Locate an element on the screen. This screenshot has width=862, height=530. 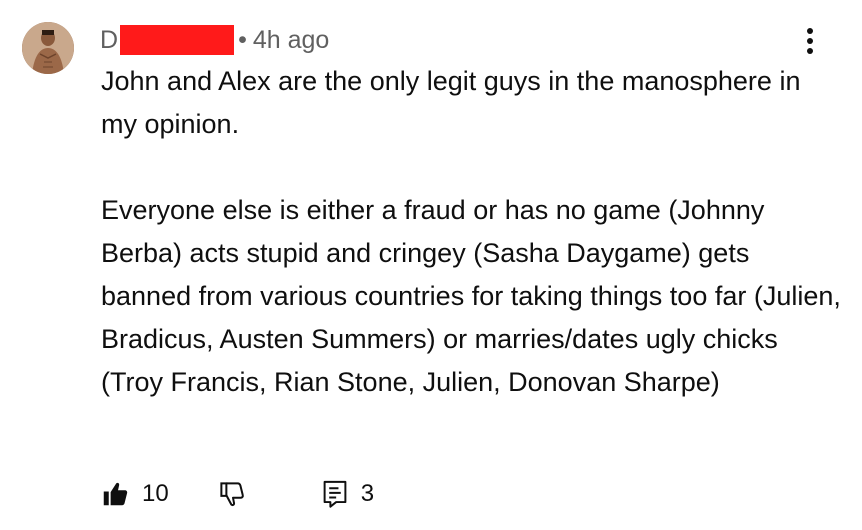
reply-count: 3 is located at coordinates (367, 493).